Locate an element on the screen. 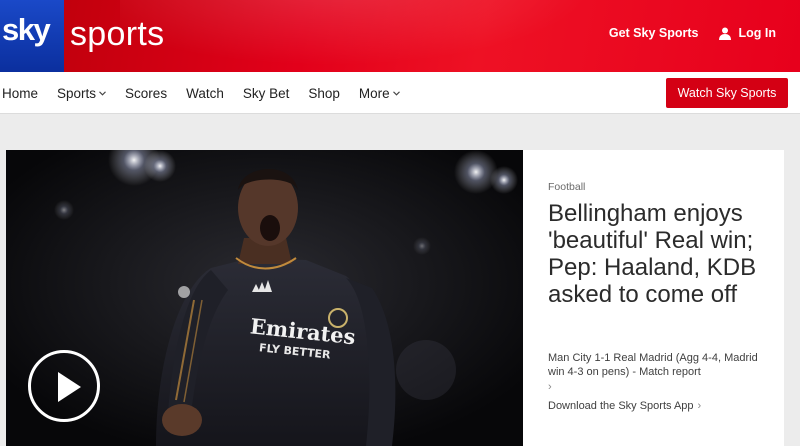 Image resolution: width=800 pixels, height=446 pixels. nav-item-watch: Watch is located at coordinates (205, 93).